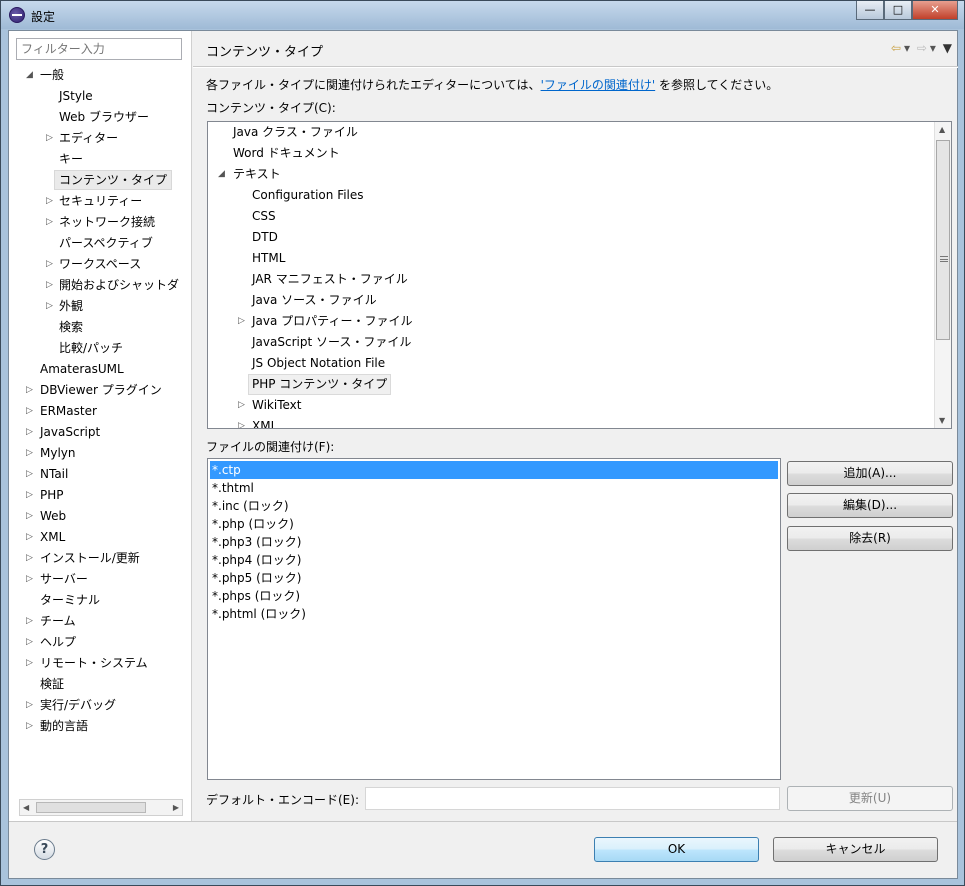 This screenshot has width=965, height=886. What do you see at coordinates (94, 663) in the screenshot?
I see `nav-item: リモート・システム` at bounding box center [94, 663].